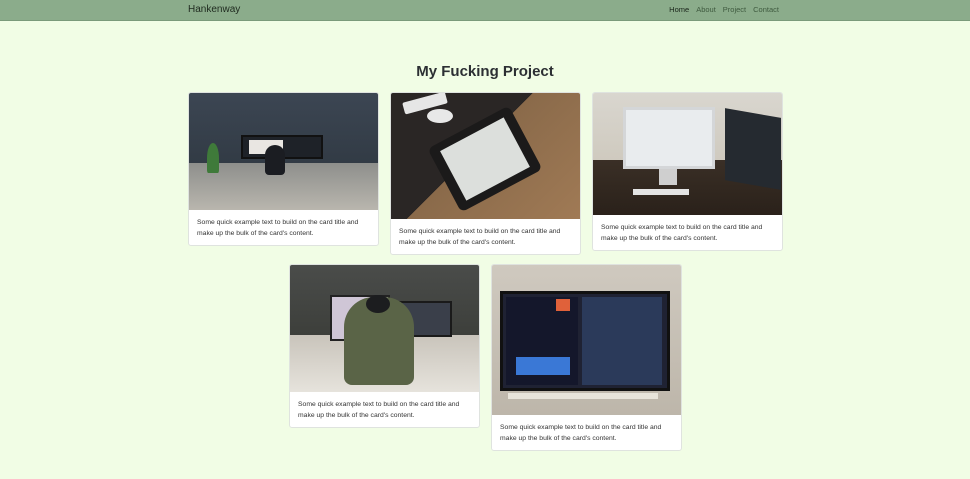  I want to click on page-title: My Fucking Project, so click(485, 71).